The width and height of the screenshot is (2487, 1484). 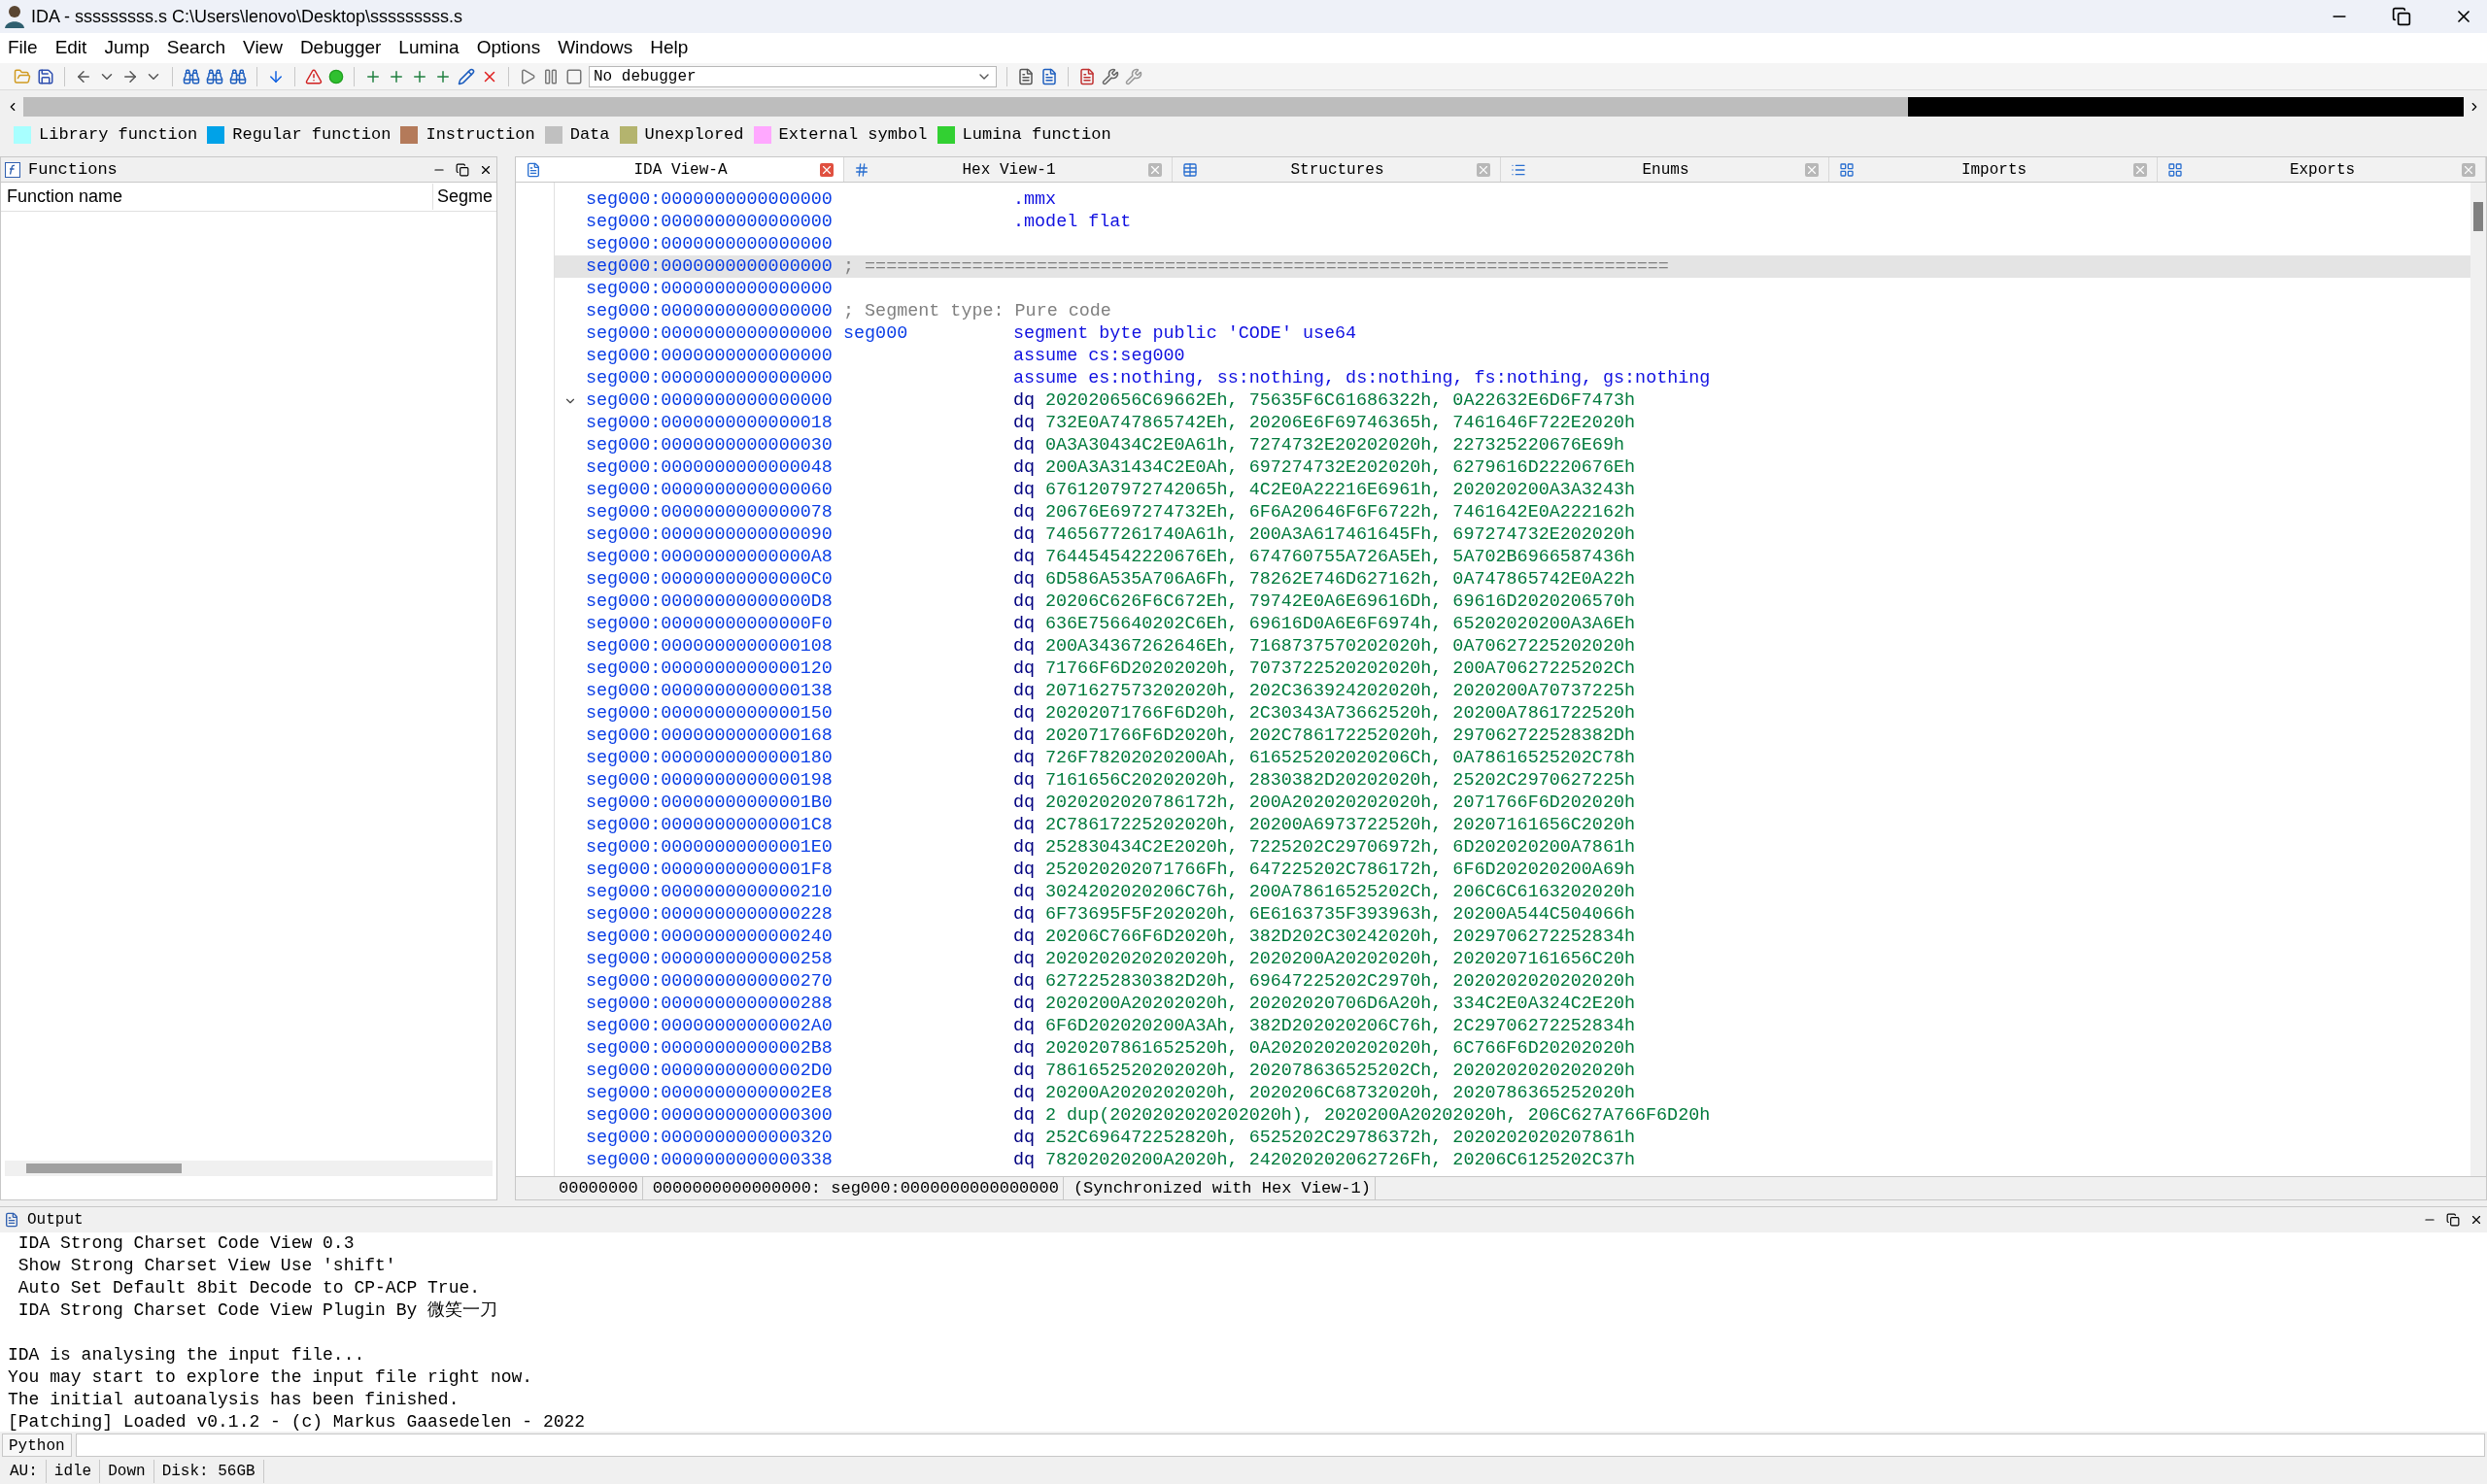 I want to click on menu-item: File, so click(x=23, y=48).